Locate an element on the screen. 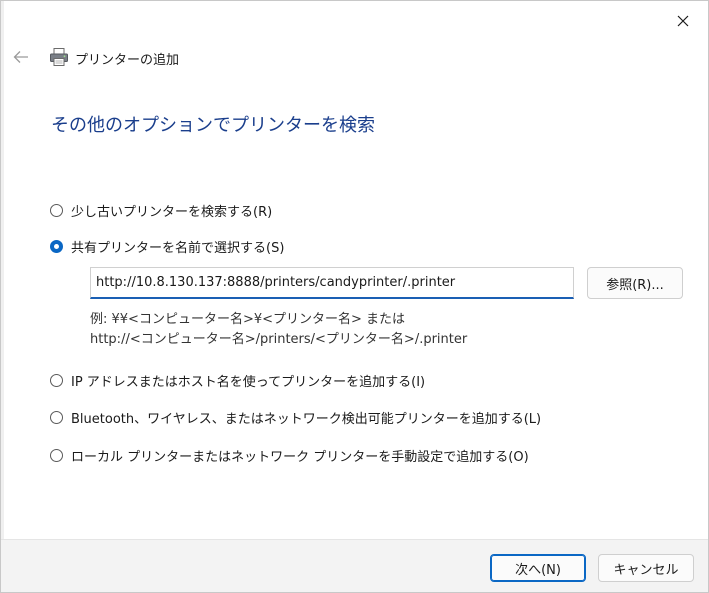 The image size is (709, 593). option-older-printer: 少し古いプリンターを検索する(R) is located at coordinates (161, 210).